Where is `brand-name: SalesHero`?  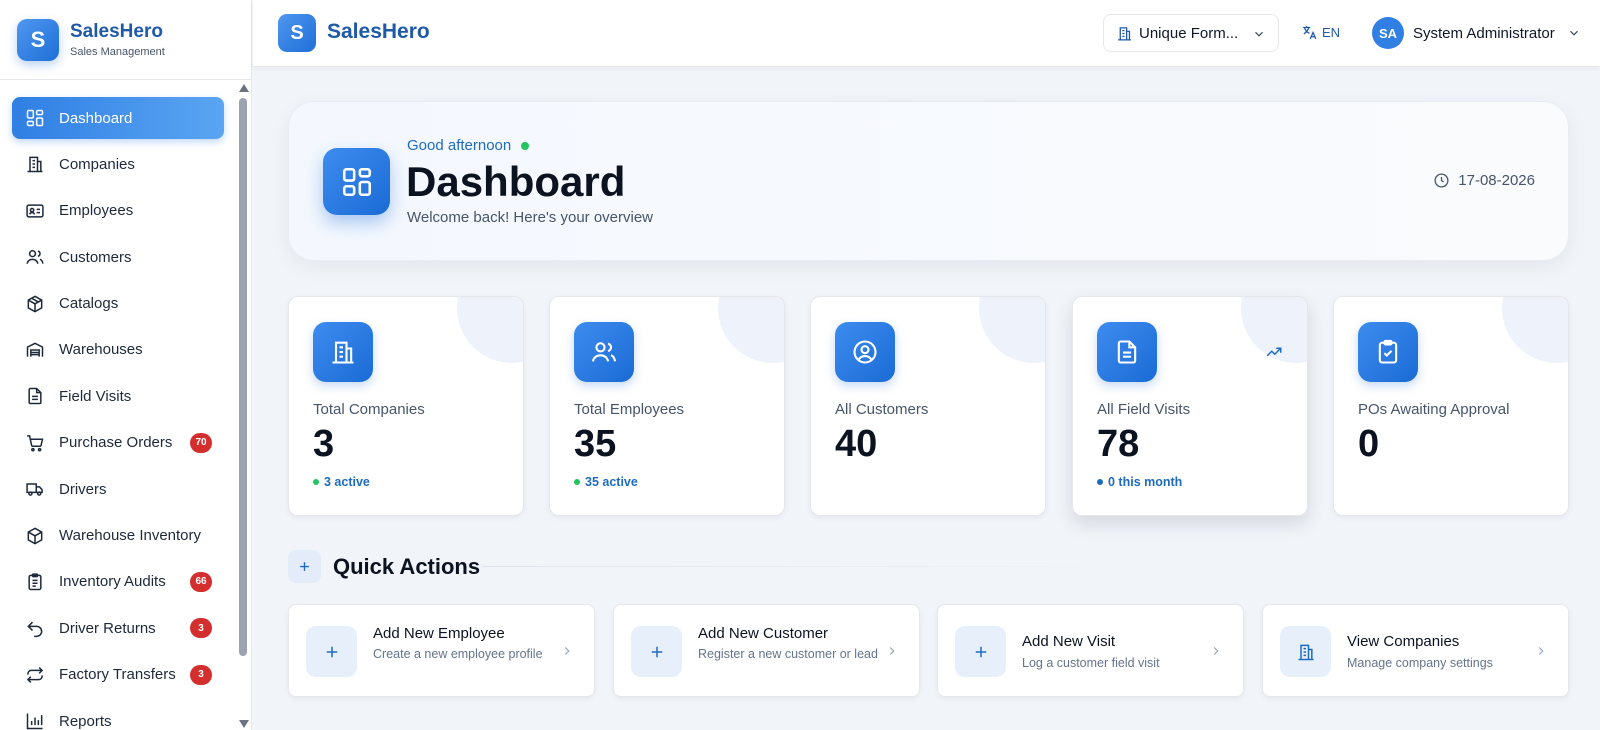
brand-name: SalesHero is located at coordinates (116, 31).